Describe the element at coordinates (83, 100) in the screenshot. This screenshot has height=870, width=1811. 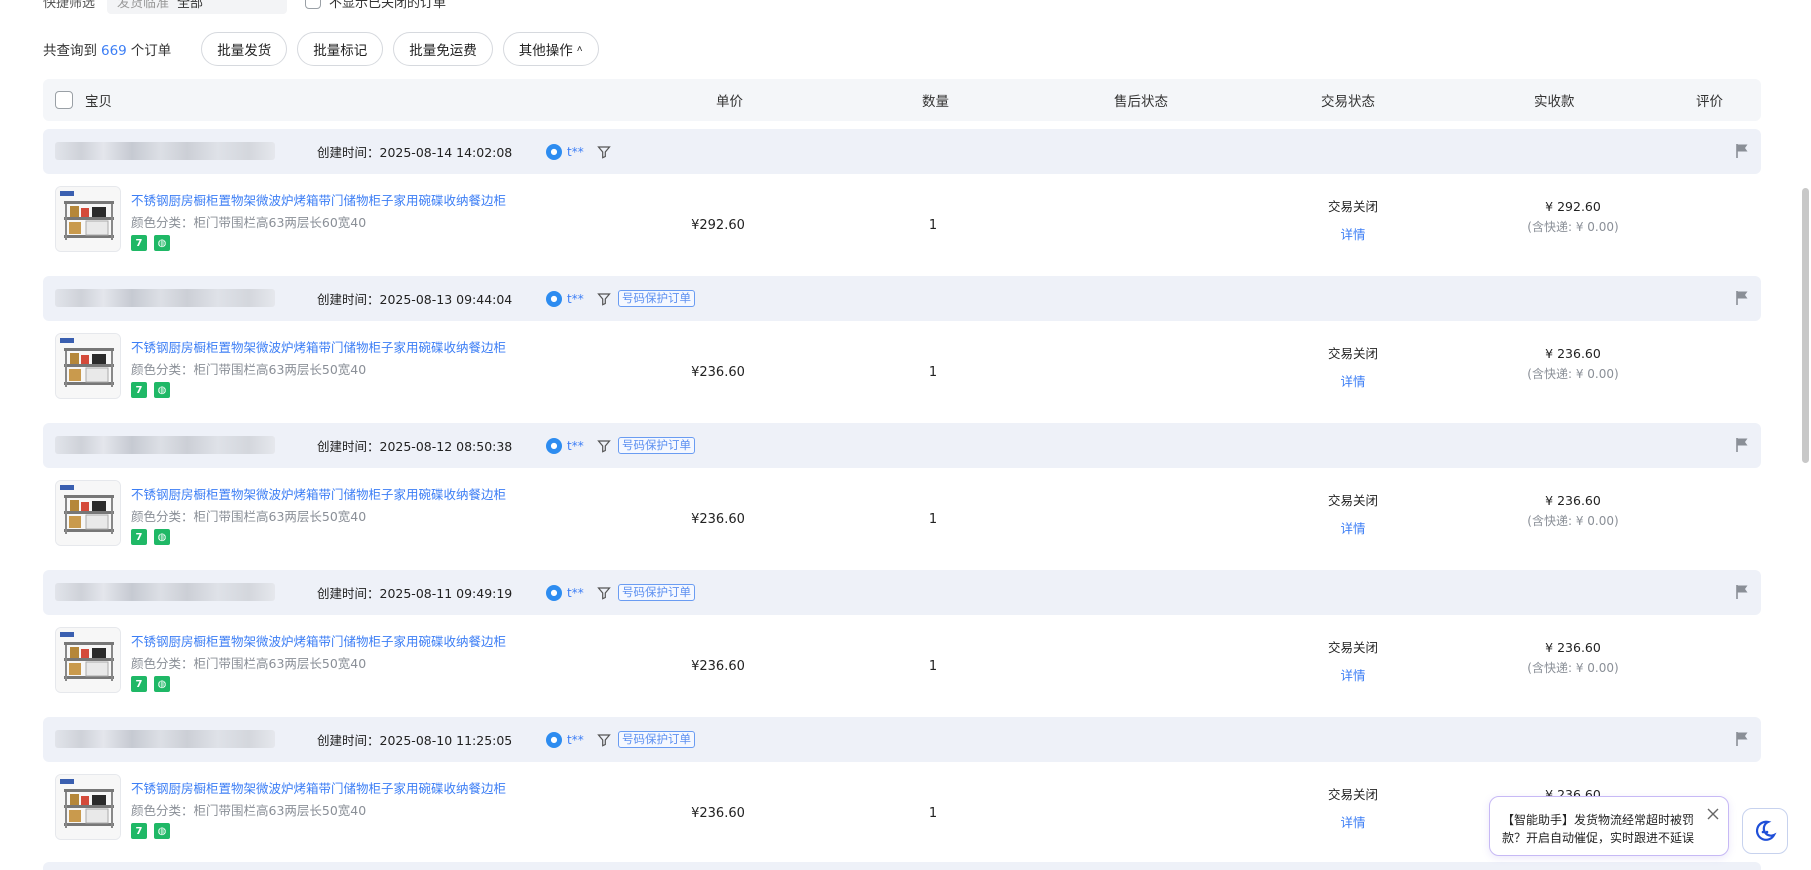
I see `select-all-cell: 宝贝` at that location.